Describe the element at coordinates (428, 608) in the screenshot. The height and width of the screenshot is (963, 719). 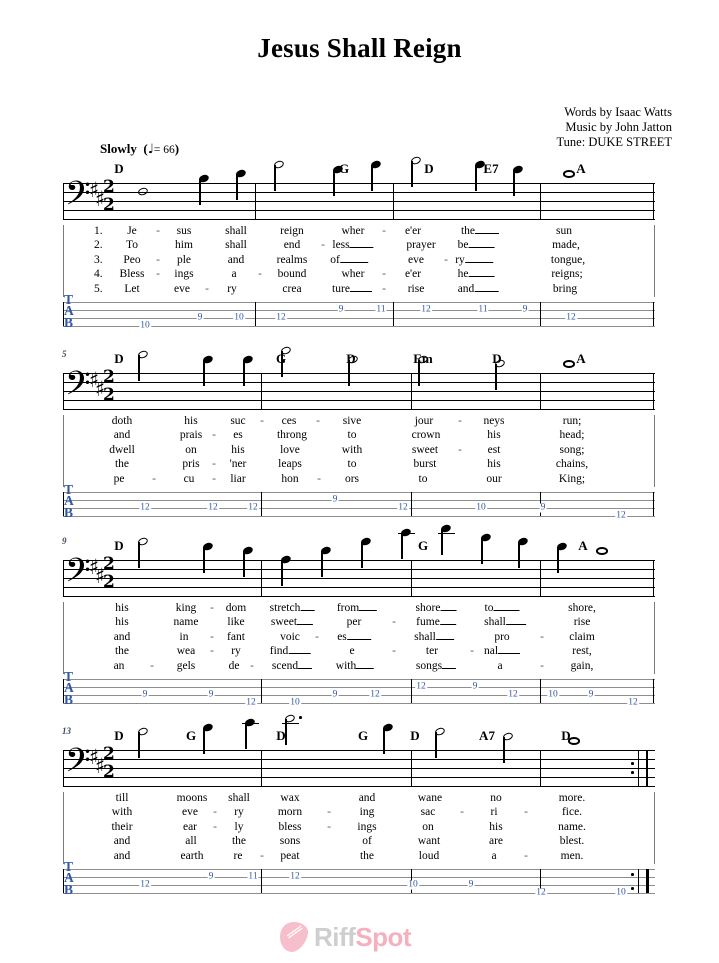
I see `lyric-text: shore` at that location.